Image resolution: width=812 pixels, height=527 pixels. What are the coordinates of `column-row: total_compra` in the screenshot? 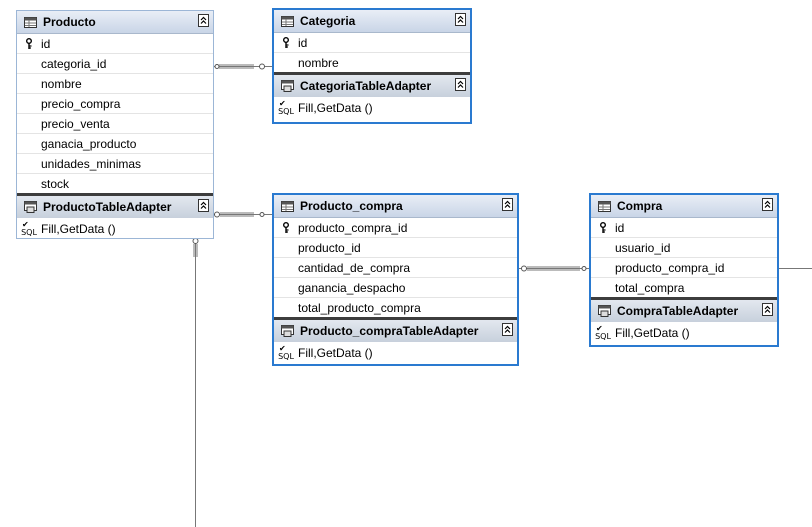 It's located at (684, 287).